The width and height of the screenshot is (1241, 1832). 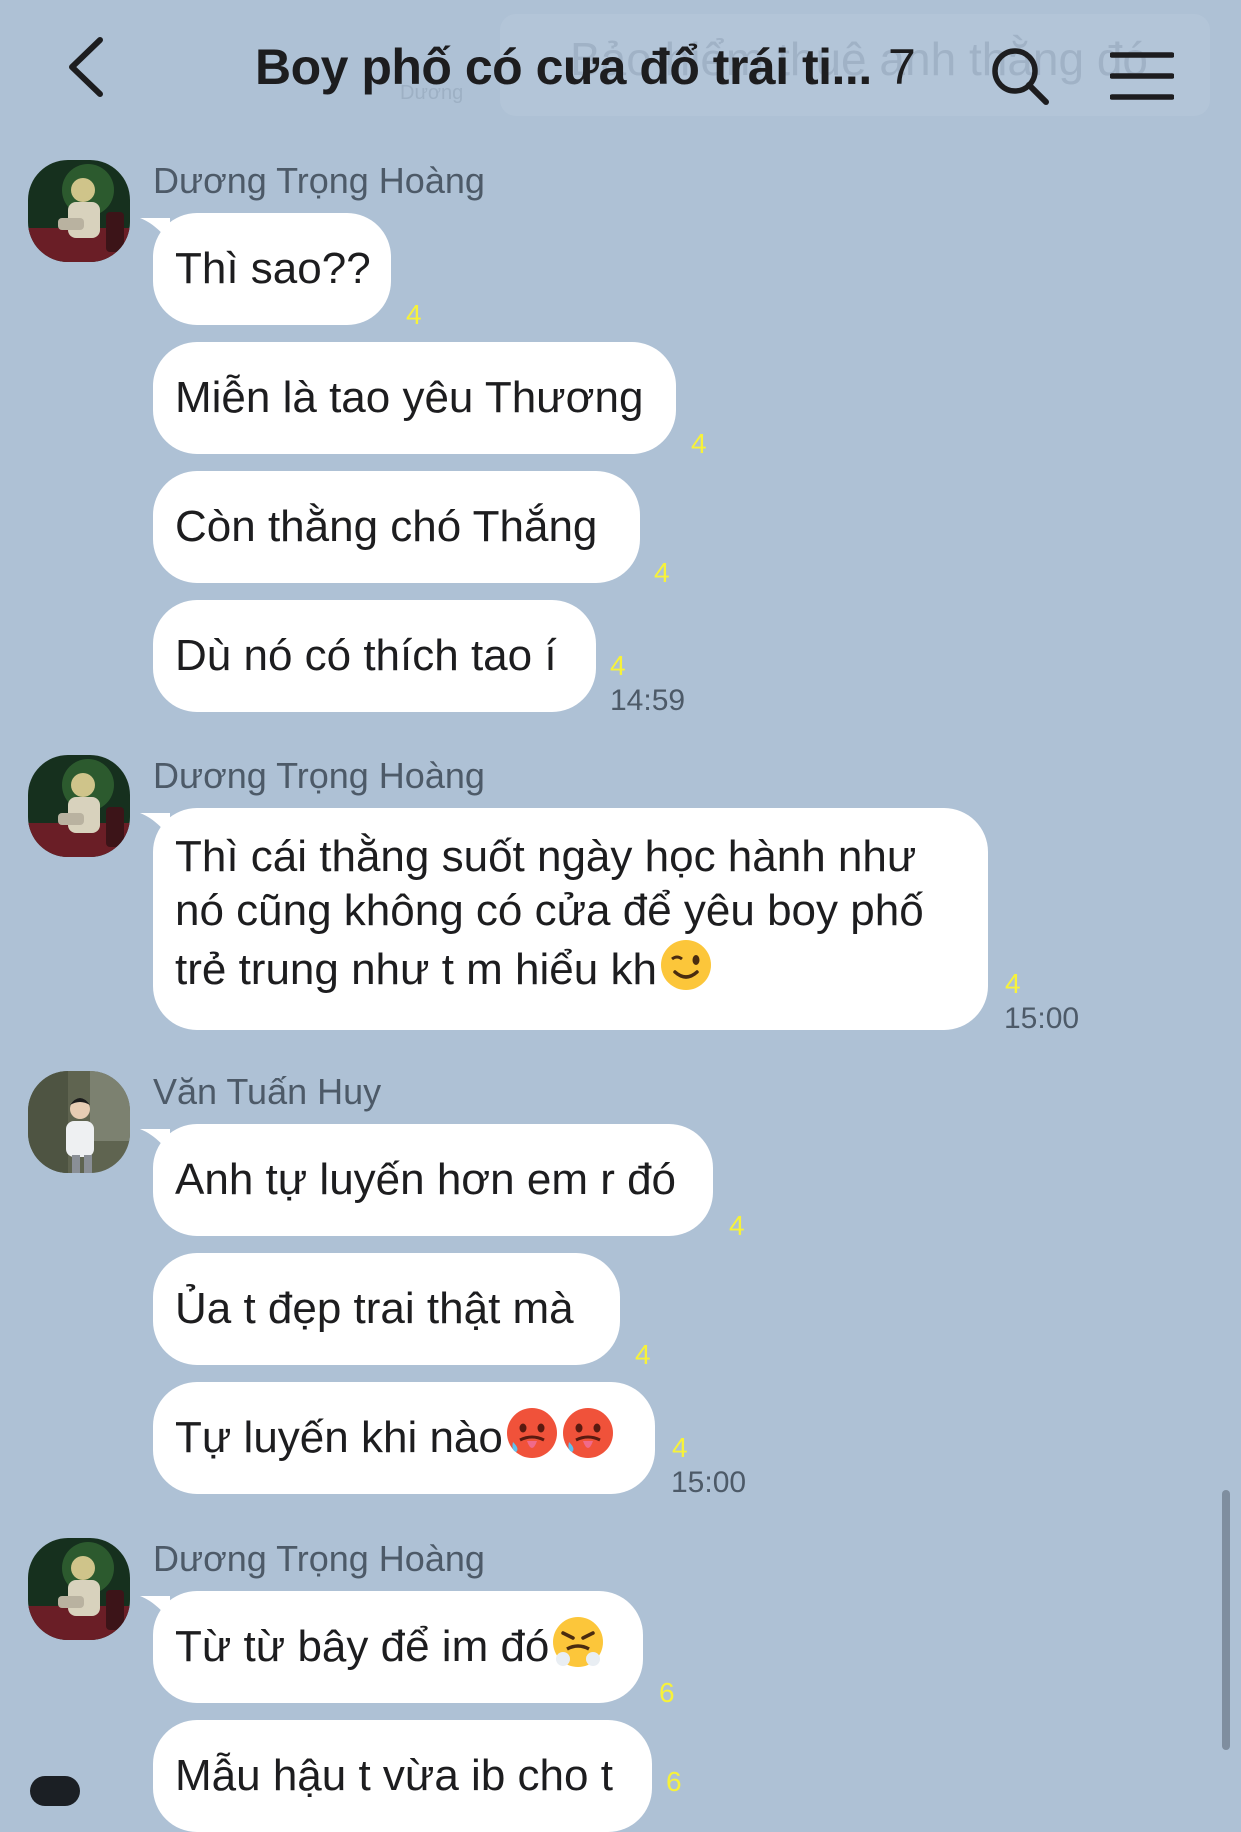 I want to click on back-button, so click(x=93, y=67).